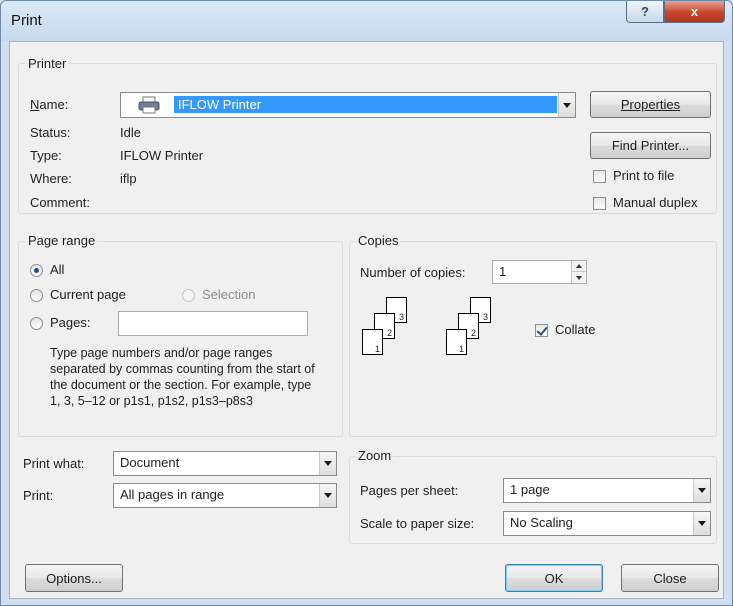 This screenshot has width=733, height=606. What do you see at coordinates (36, 295) in the screenshot?
I see `current-page-radio` at bounding box center [36, 295].